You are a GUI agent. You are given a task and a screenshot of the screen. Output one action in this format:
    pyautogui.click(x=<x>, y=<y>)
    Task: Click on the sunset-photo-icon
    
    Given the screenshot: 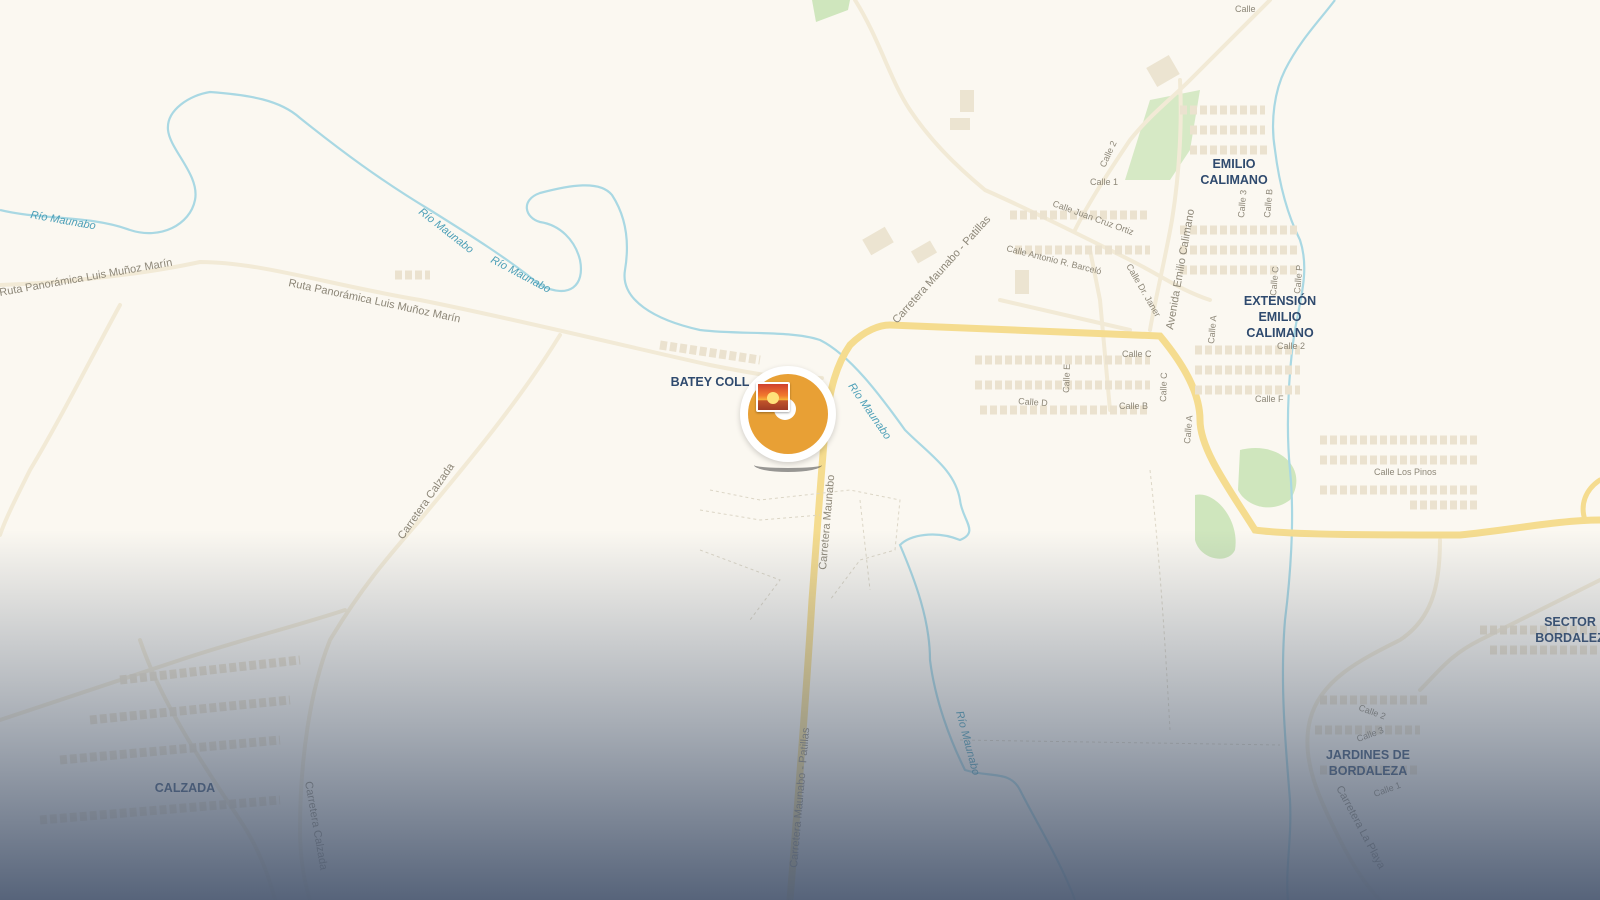 What is the action you would take?
    pyautogui.click(x=773, y=397)
    